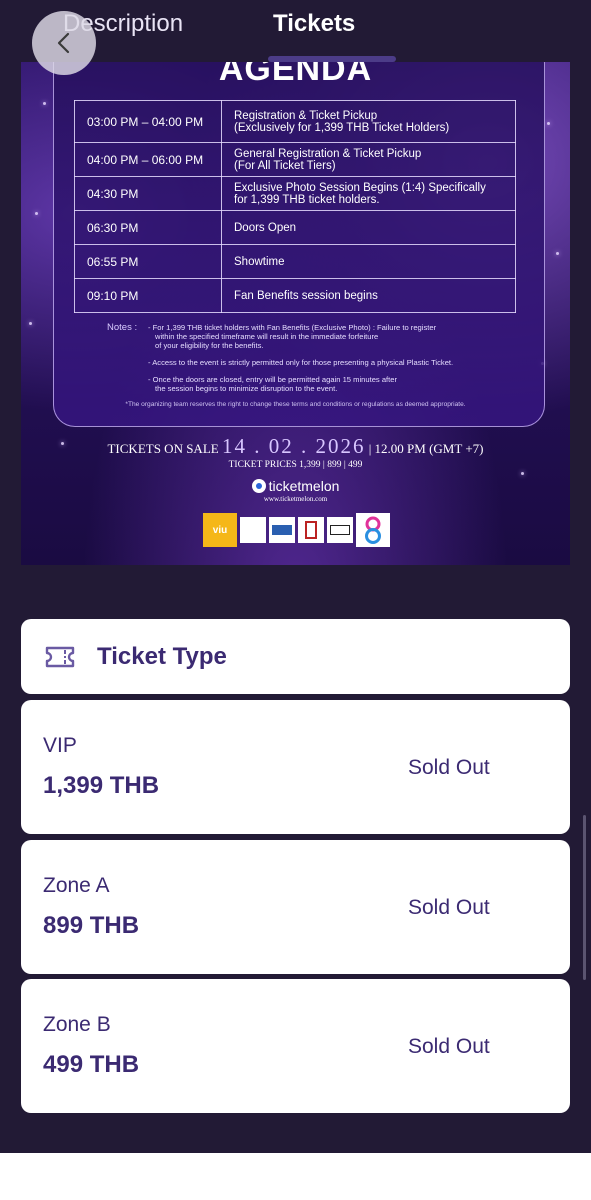  What do you see at coordinates (148, 193) in the screenshot?
I see `agenda-time: 04:30 PM` at bounding box center [148, 193].